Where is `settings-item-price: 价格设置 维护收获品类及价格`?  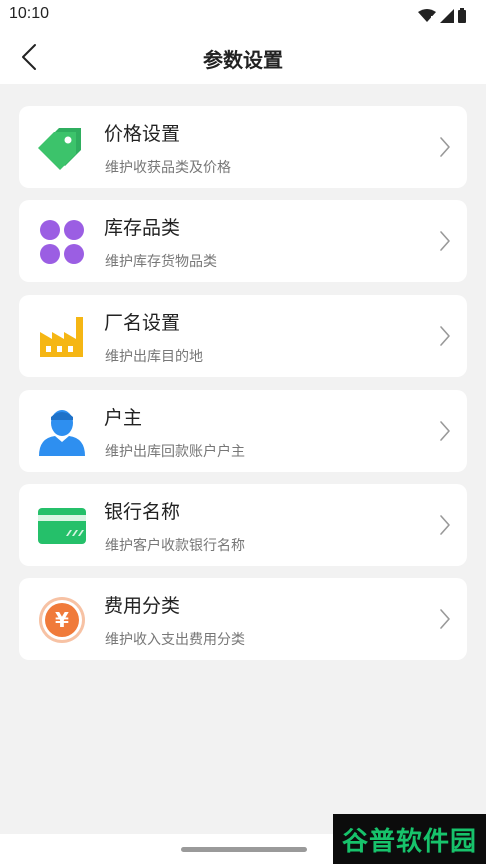
settings-item-price: 价格设置 维护收获品类及价格 is located at coordinates (243, 147).